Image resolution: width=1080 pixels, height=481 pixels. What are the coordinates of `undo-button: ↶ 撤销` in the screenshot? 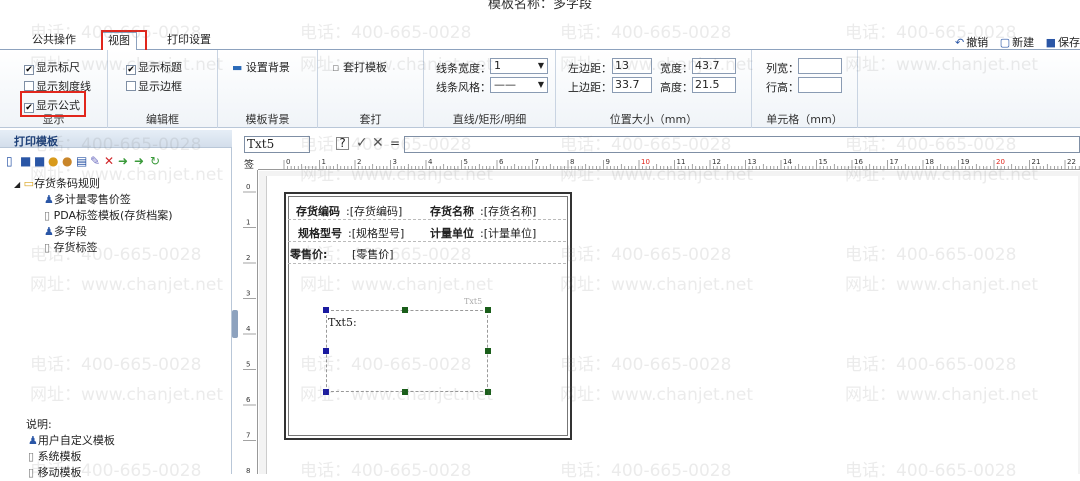 It's located at (971, 42).